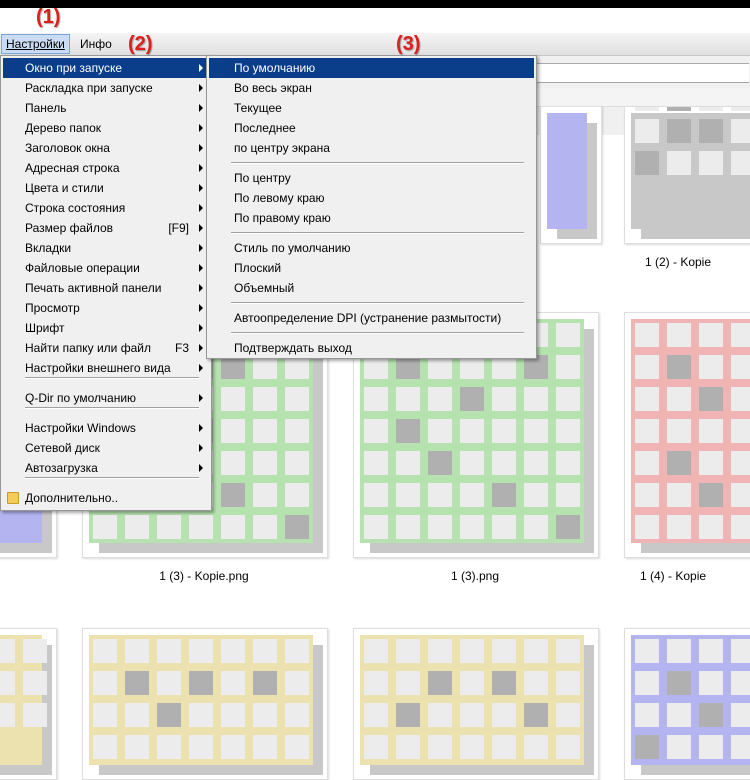 This screenshot has height=780, width=750. What do you see at coordinates (106, 308) in the screenshot?
I see `settings-menu-item: Просмотр` at bounding box center [106, 308].